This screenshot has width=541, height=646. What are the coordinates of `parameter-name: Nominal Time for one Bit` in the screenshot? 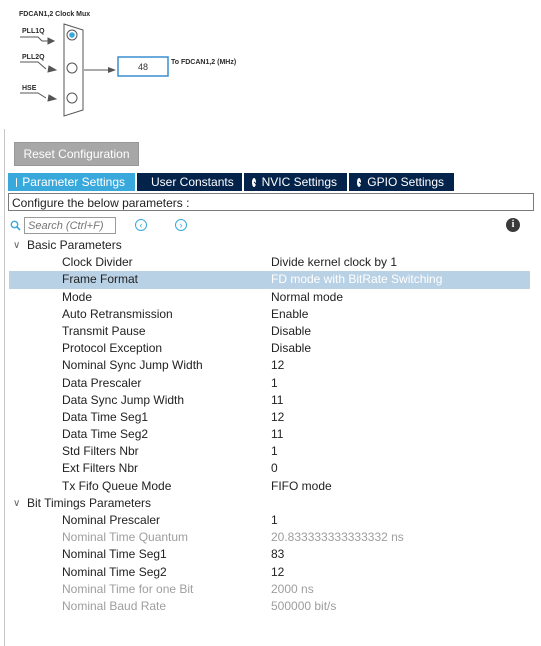 It's located at (128, 588).